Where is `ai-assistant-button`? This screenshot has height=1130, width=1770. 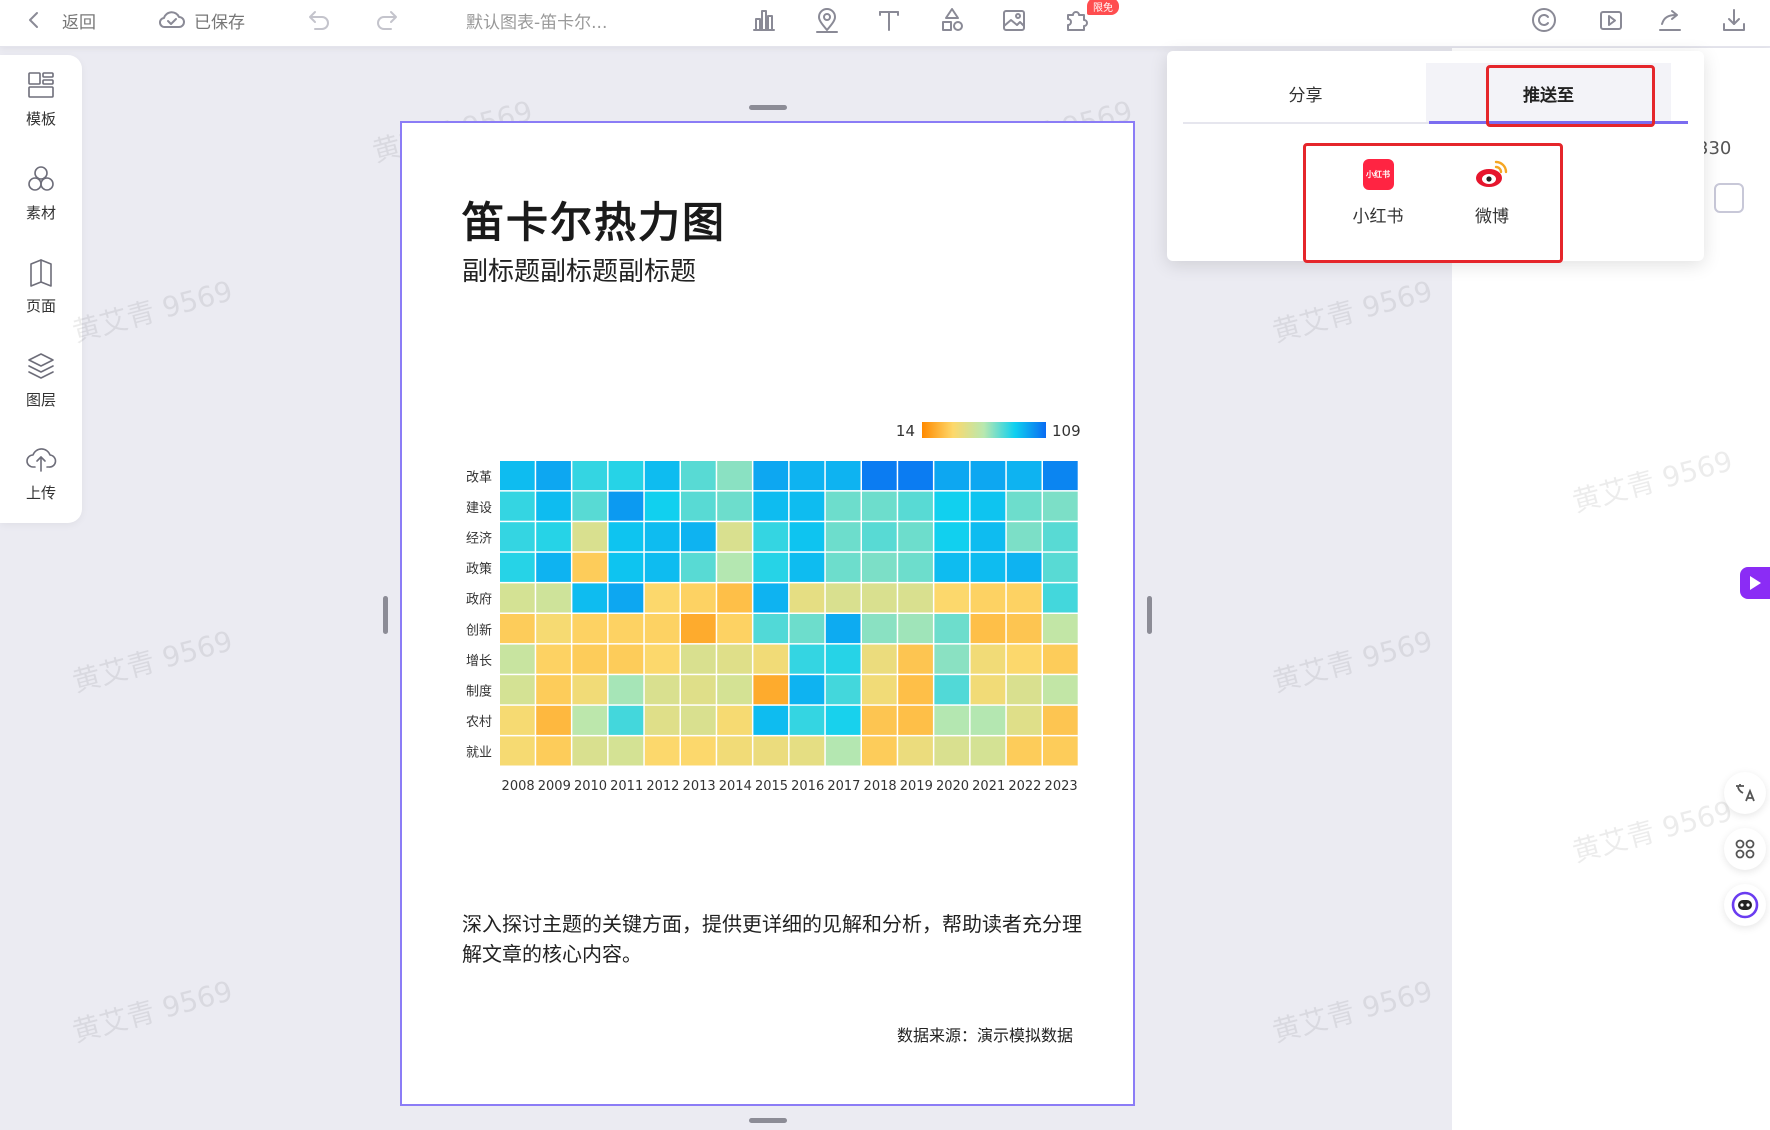 ai-assistant-button is located at coordinates (1745, 905).